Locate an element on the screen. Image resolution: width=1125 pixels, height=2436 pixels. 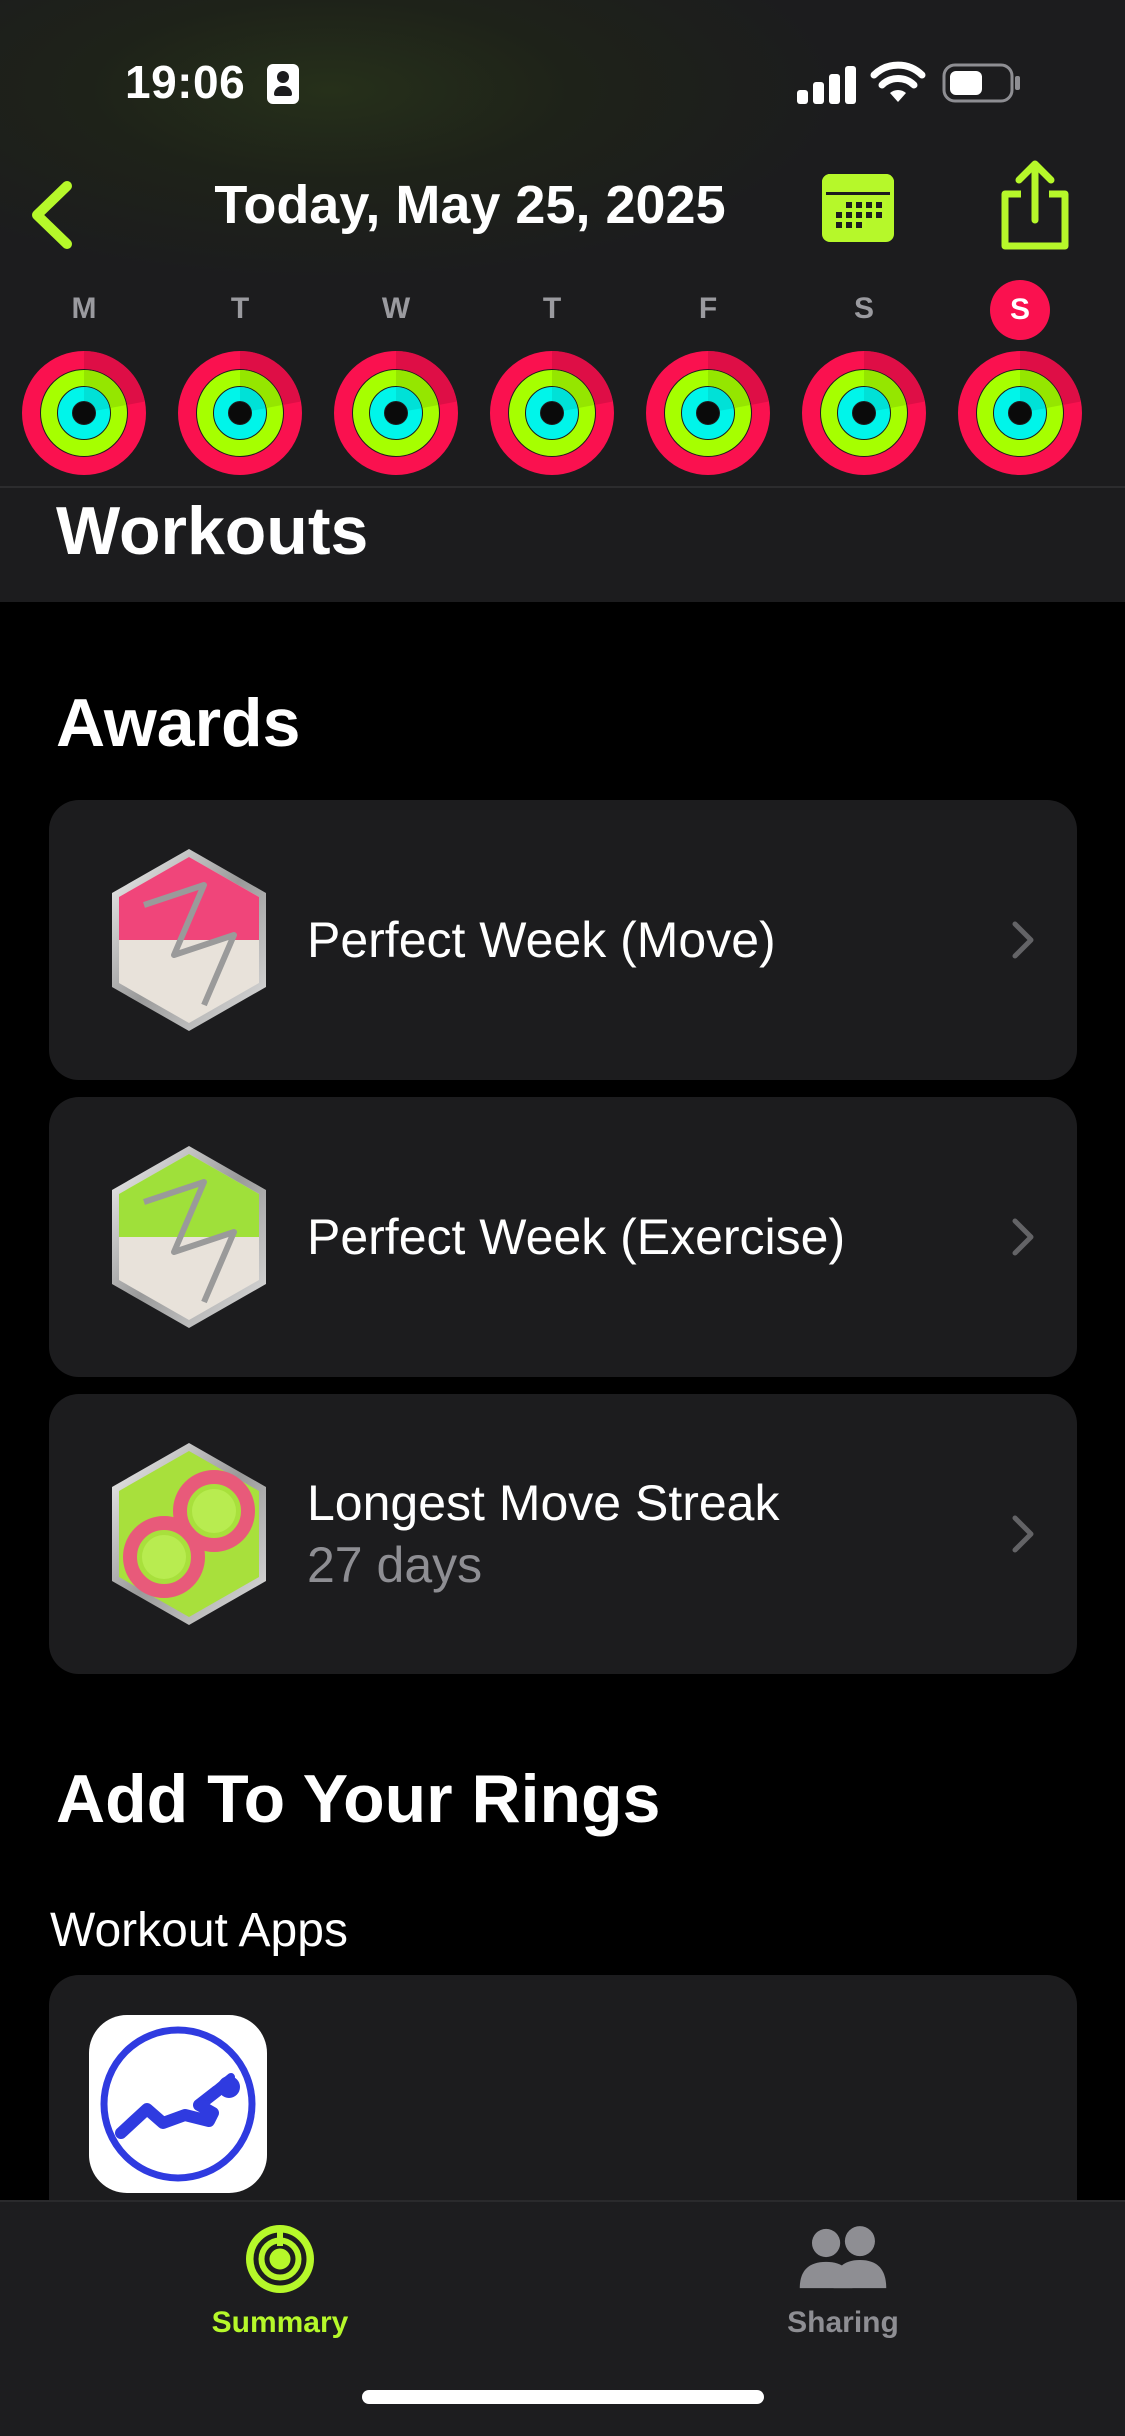
chevron-left-icon is located at coordinates (52, 215).